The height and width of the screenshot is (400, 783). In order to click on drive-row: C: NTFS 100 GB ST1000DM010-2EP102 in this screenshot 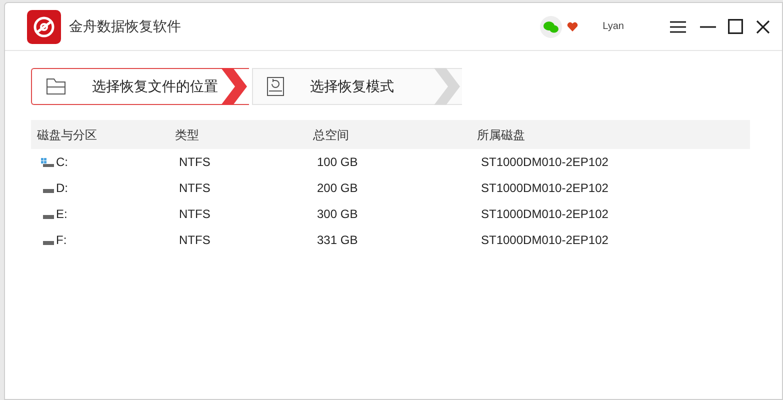, I will do `click(390, 162)`.